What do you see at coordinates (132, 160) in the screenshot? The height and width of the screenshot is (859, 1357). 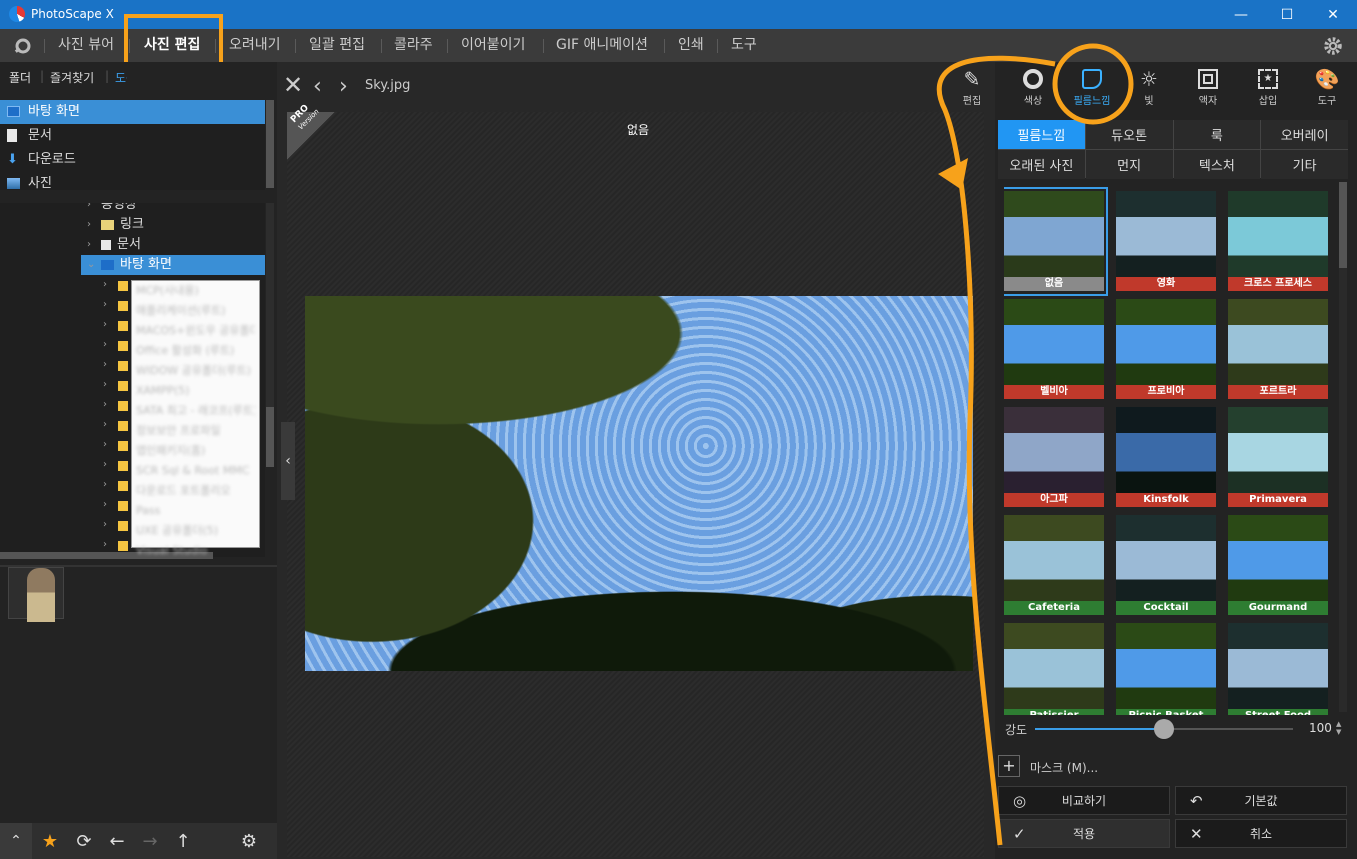 I see `quick-downloads: ⬇ 다운로드` at bounding box center [132, 160].